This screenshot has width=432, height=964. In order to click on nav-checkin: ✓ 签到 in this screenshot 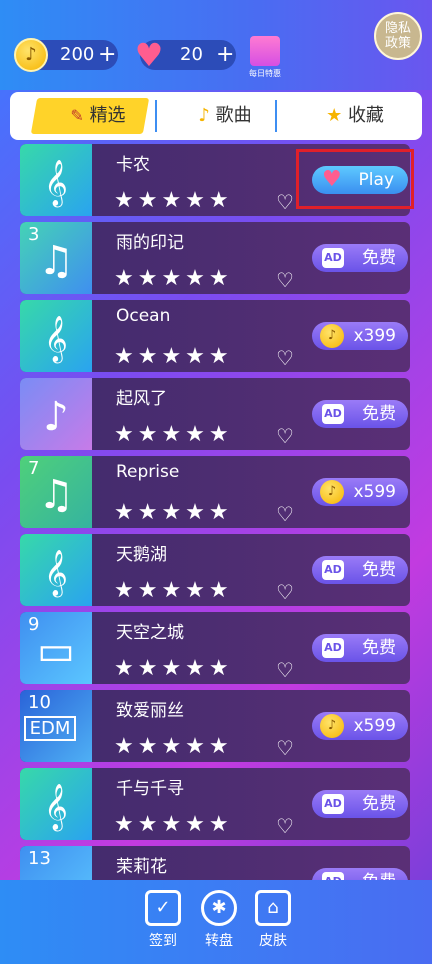, I will do `click(163, 920)`.